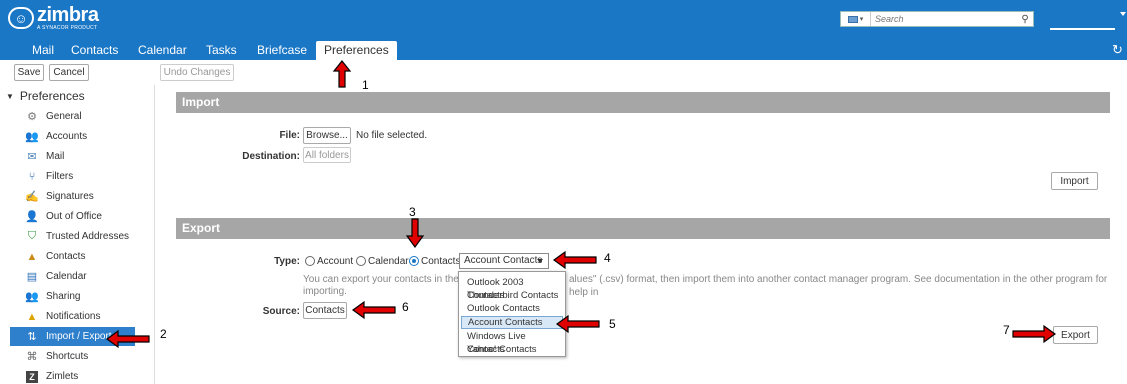 This screenshot has width=1127, height=384. Describe the element at coordinates (382, 261) in the screenshot. I see `type-radio-calendar: Calendar` at that location.